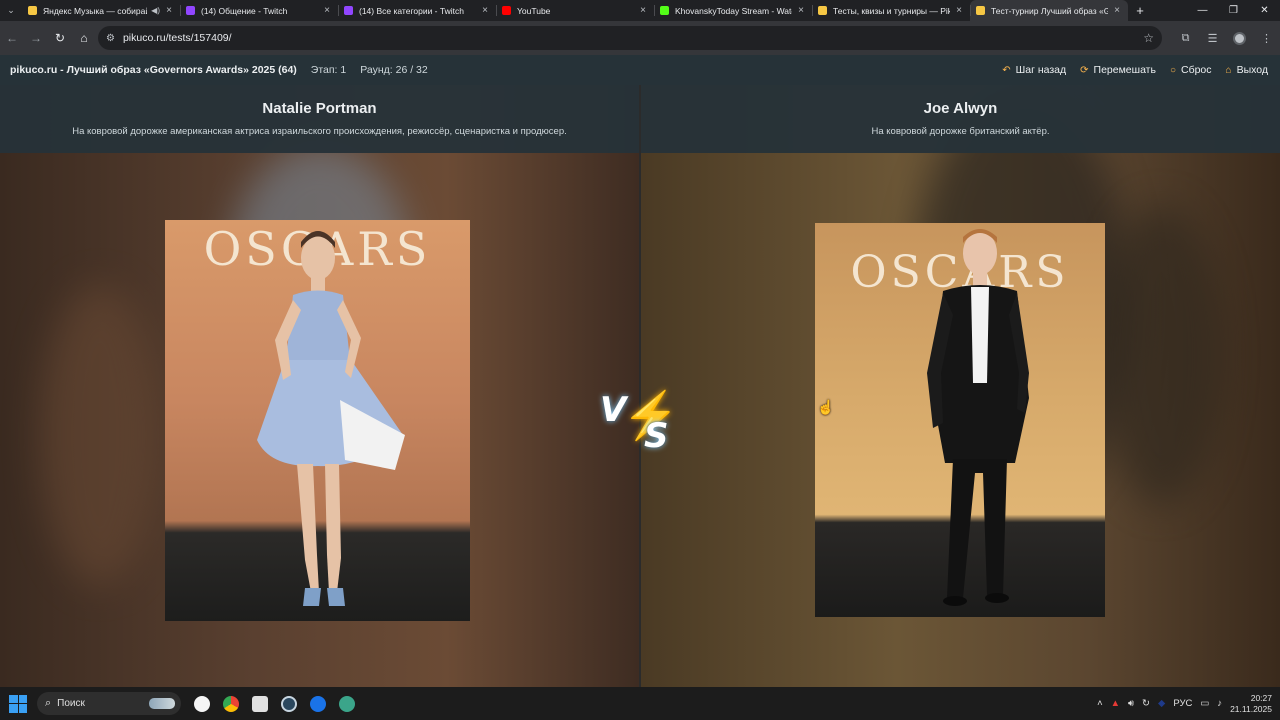 The width and height of the screenshot is (1280, 720). I want to click on clock: 20:27 21.11.2025, so click(1251, 704).